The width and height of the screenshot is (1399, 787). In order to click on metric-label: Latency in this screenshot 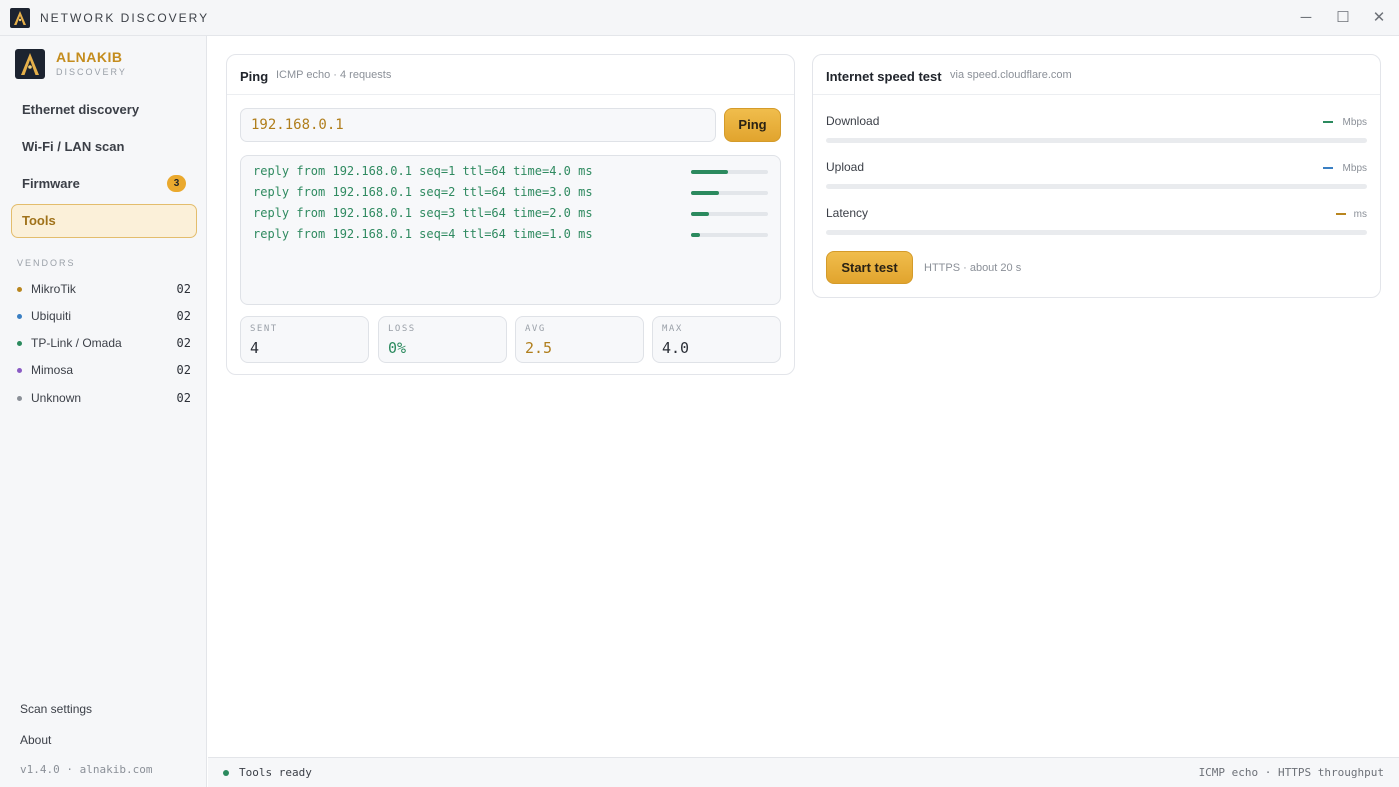, I will do `click(847, 213)`.